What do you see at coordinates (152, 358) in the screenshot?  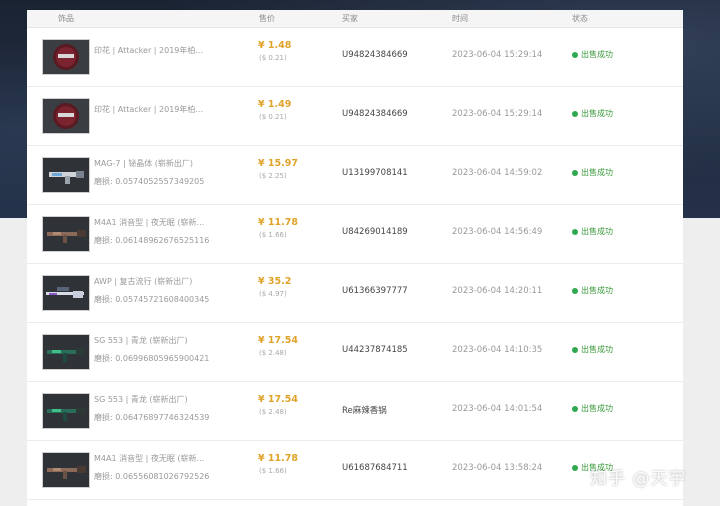 I see `item-wear: 磨损: 0.06996805965900421` at bounding box center [152, 358].